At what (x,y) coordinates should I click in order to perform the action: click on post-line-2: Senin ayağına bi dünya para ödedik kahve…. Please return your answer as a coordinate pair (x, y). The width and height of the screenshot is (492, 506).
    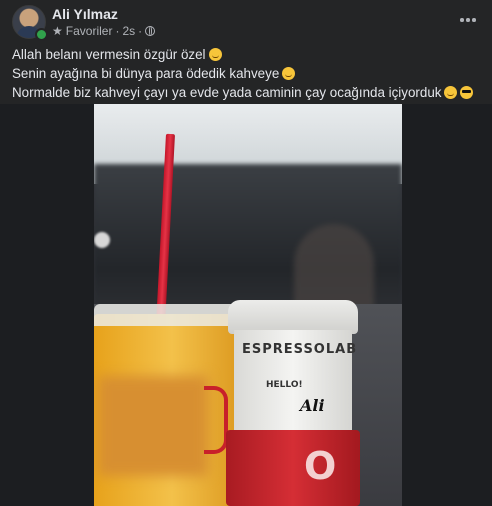
    Looking at the image, I should click on (247, 73).